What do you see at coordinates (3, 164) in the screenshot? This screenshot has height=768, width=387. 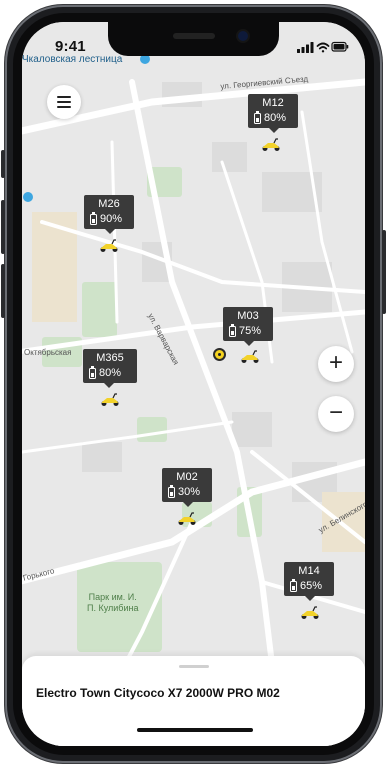 I see `mute-switch` at bounding box center [3, 164].